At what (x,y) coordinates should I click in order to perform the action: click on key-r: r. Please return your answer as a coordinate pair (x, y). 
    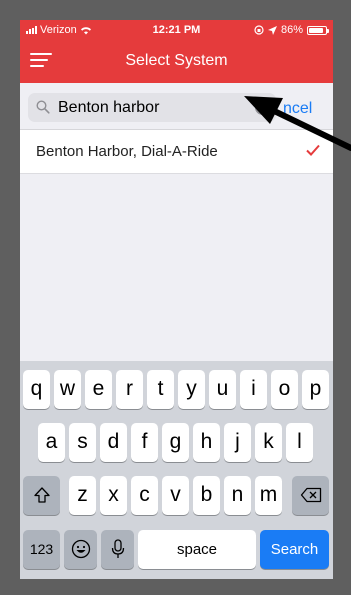
    Looking at the image, I should click on (129, 389).